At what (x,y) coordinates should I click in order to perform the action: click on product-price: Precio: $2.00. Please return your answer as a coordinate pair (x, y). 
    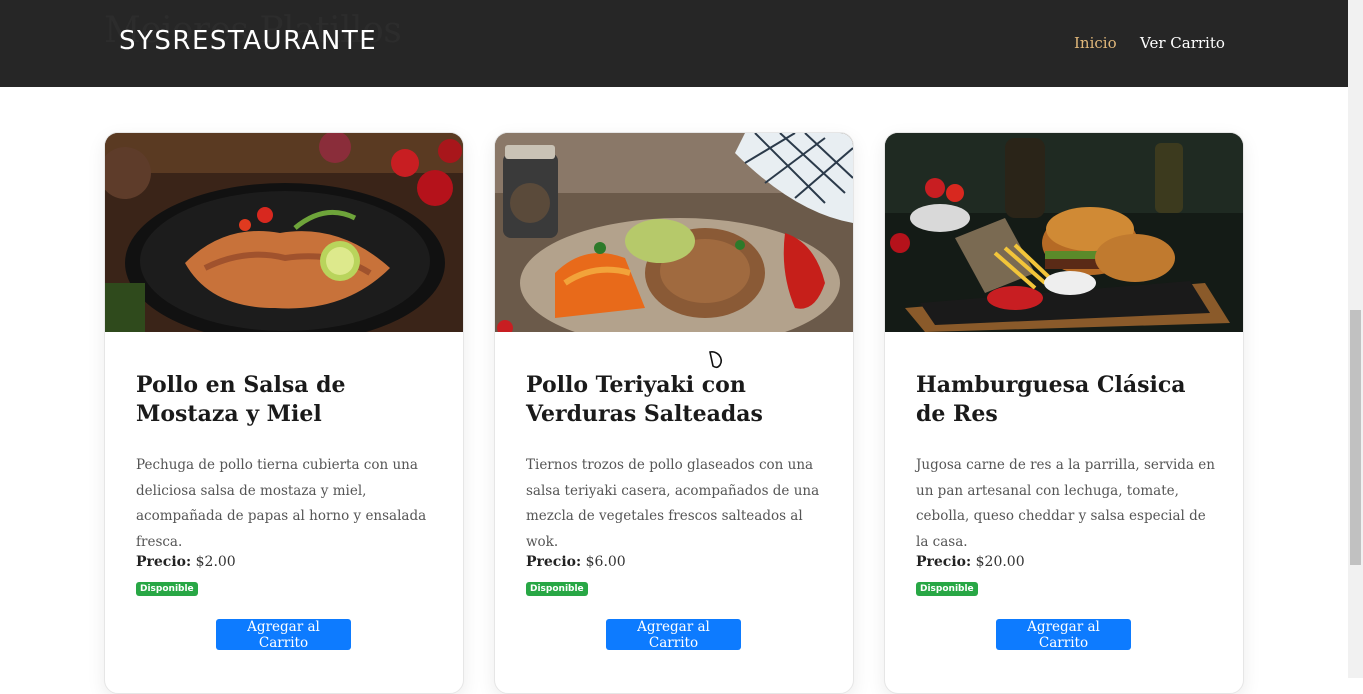
    Looking at the image, I should click on (186, 562).